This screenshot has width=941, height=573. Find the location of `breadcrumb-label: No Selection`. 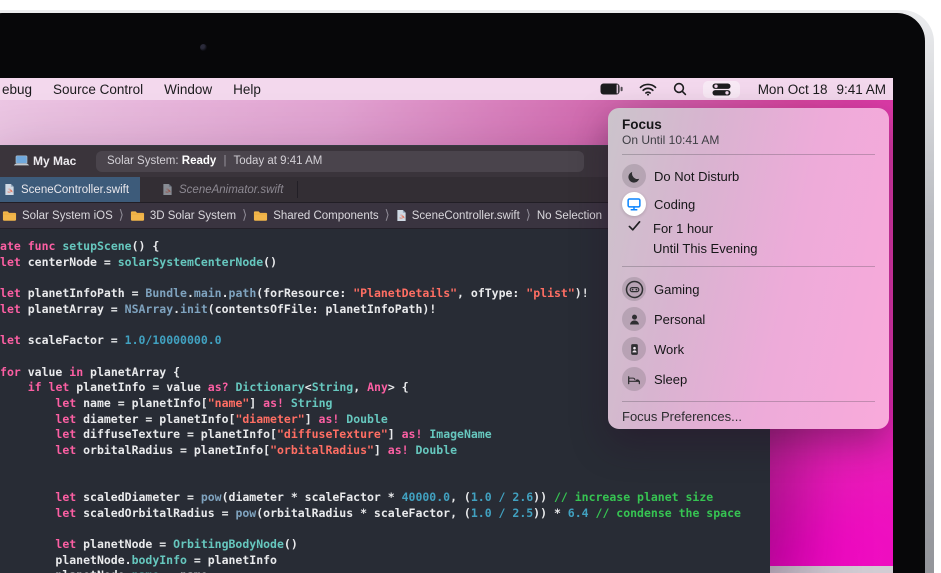

breadcrumb-label: No Selection is located at coordinates (569, 215).